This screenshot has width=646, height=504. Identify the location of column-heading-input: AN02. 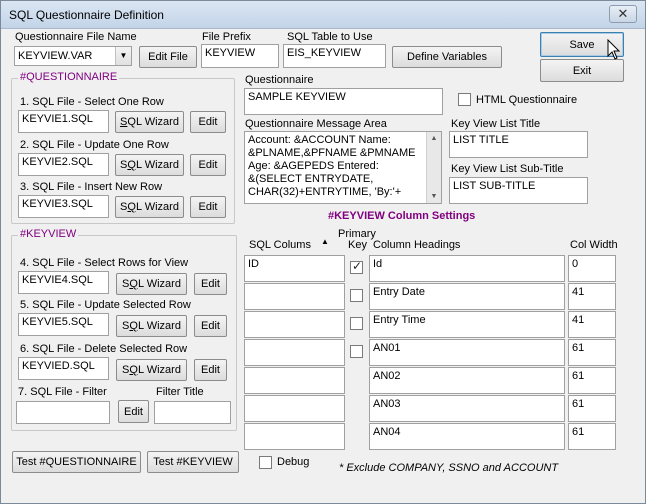
(467, 380).